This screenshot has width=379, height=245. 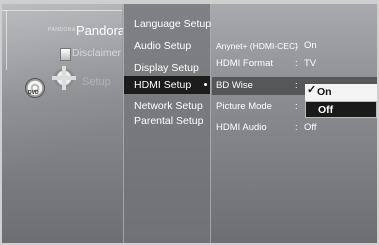 What do you see at coordinates (257, 46) in the screenshot?
I see `setting-label: Anynet+ (HDMI-CEC)` at bounding box center [257, 46].